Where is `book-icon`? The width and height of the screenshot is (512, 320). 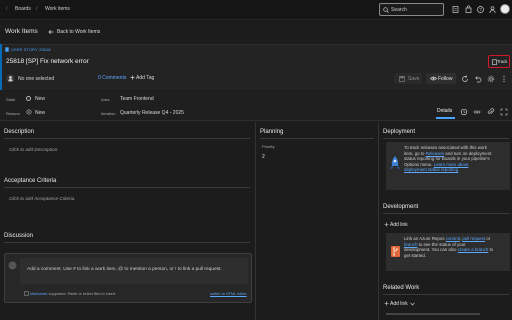
book-icon is located at coordinates (7, 49).